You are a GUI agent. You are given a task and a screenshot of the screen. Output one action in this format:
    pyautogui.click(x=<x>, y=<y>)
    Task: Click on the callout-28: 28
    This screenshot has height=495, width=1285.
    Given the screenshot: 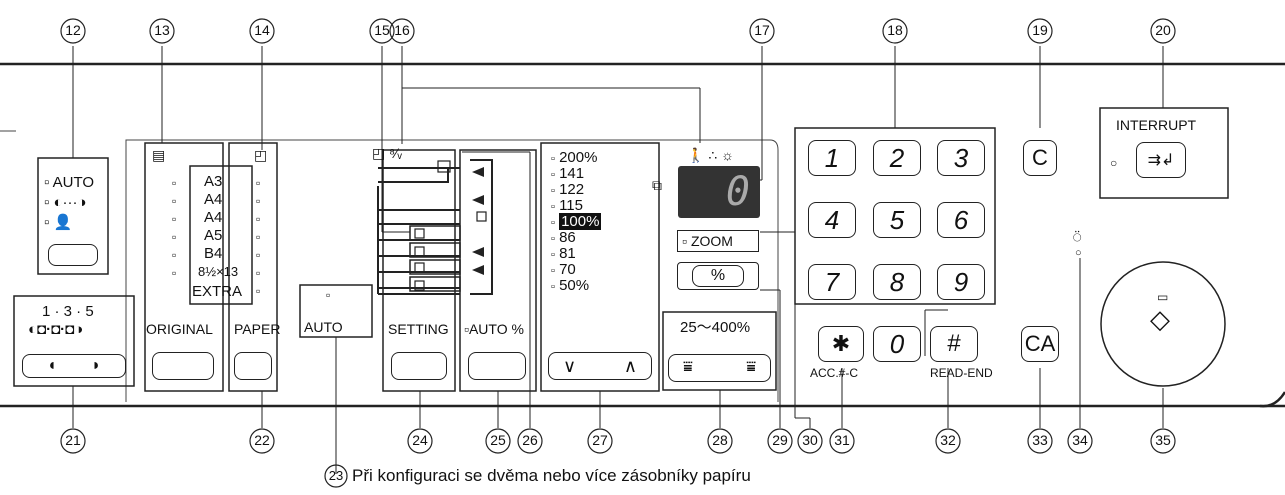 What is the action you would take?
    pyautogui.click(x=720, y=440)
    